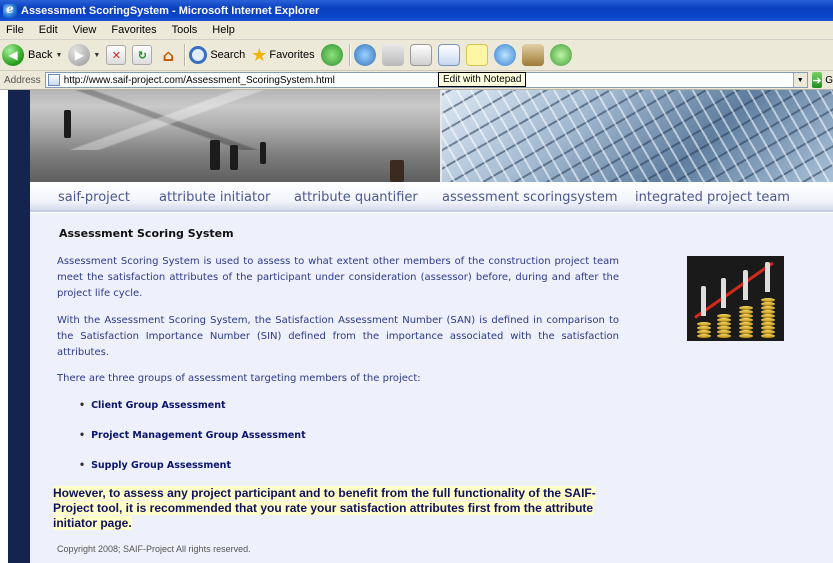 The height and width of the screenshot is (563, 833). What do you see at coordinates (364, 55) in the screenshot?
I see `history-icon` at bounding box center [364, 55].